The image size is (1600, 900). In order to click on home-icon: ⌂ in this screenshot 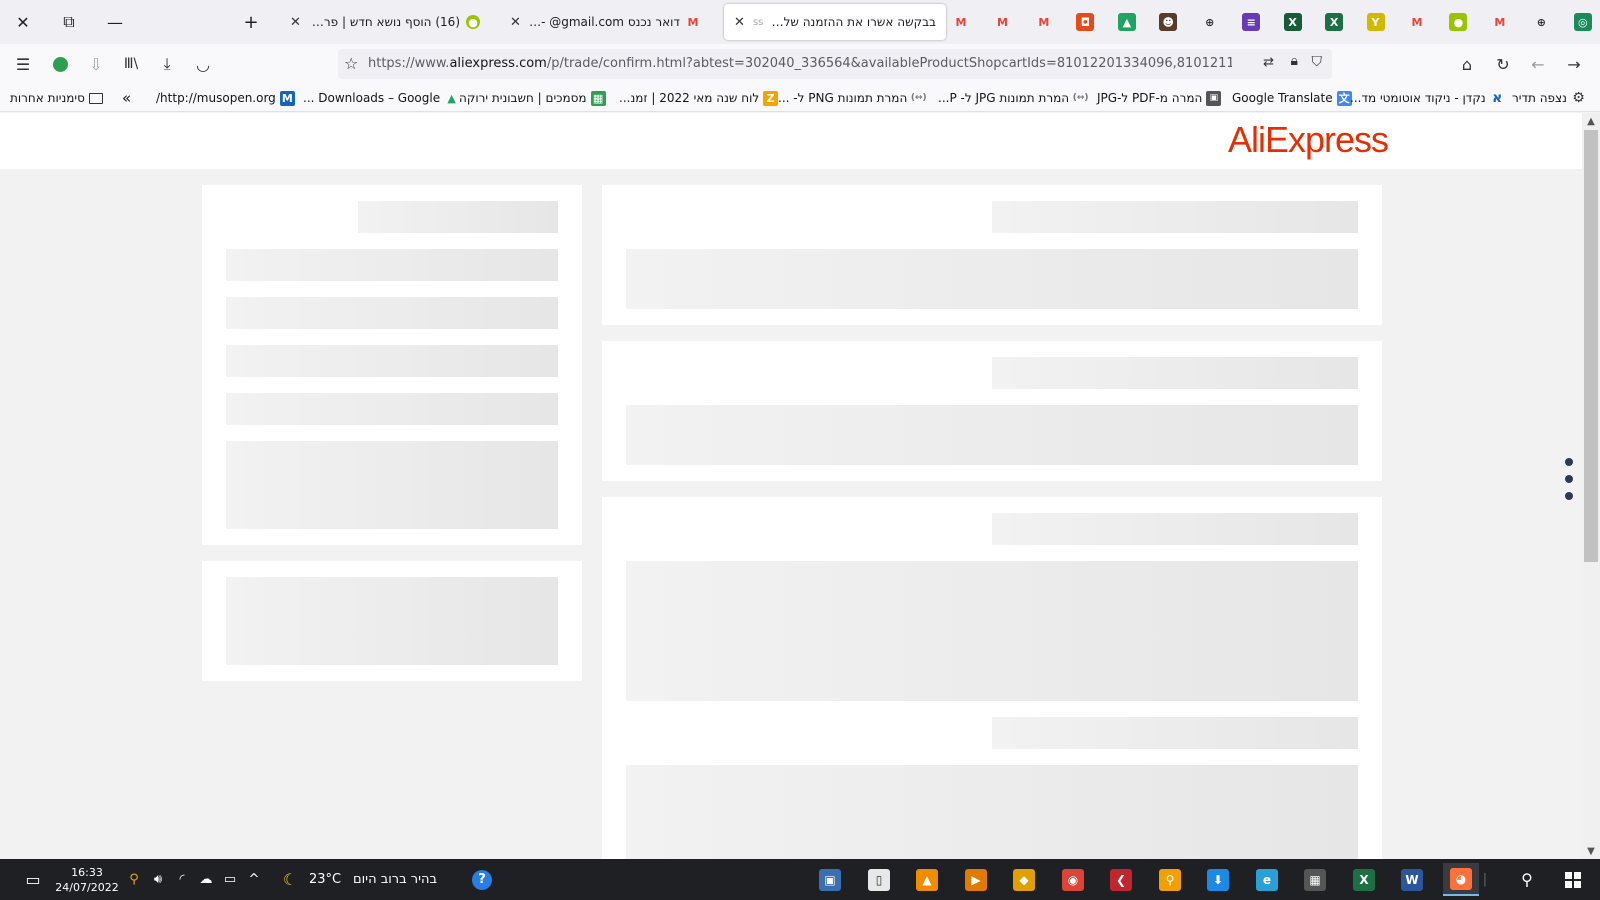, I will do `click(1467, 64)`.